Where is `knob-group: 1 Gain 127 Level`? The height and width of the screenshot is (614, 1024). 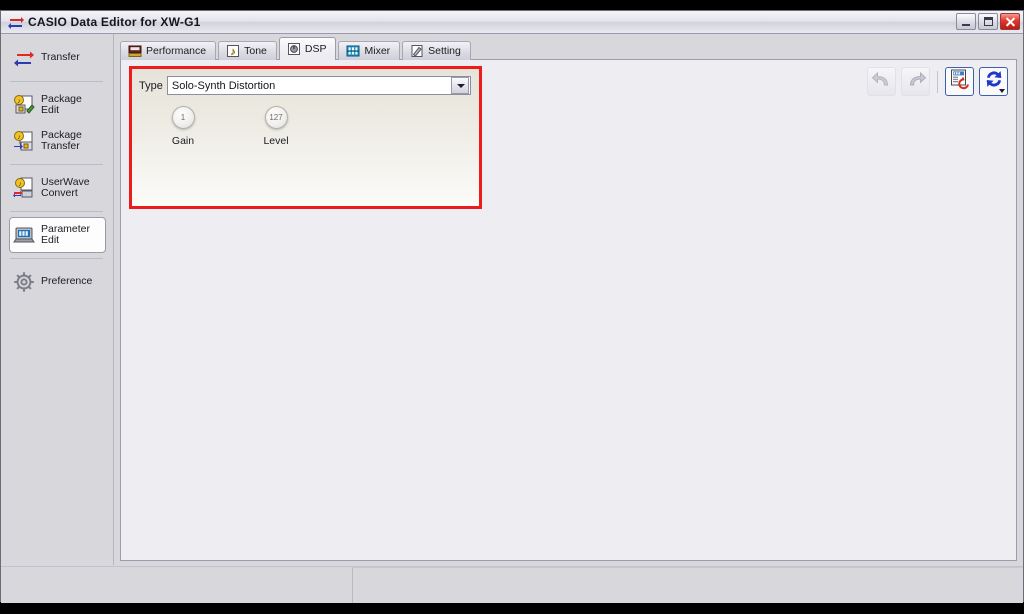 knob-group: 1 Gain 127 Level is located at coordinates (305, 121).